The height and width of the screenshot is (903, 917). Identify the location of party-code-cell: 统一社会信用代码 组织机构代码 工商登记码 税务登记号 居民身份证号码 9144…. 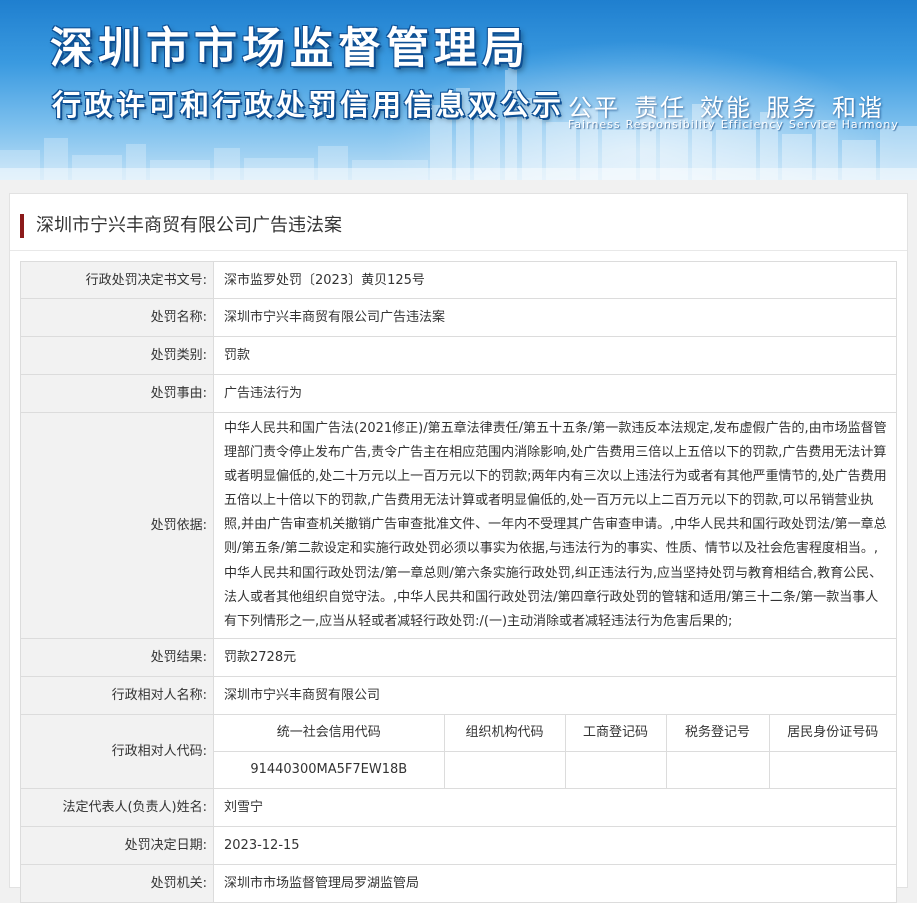
(555, 751).